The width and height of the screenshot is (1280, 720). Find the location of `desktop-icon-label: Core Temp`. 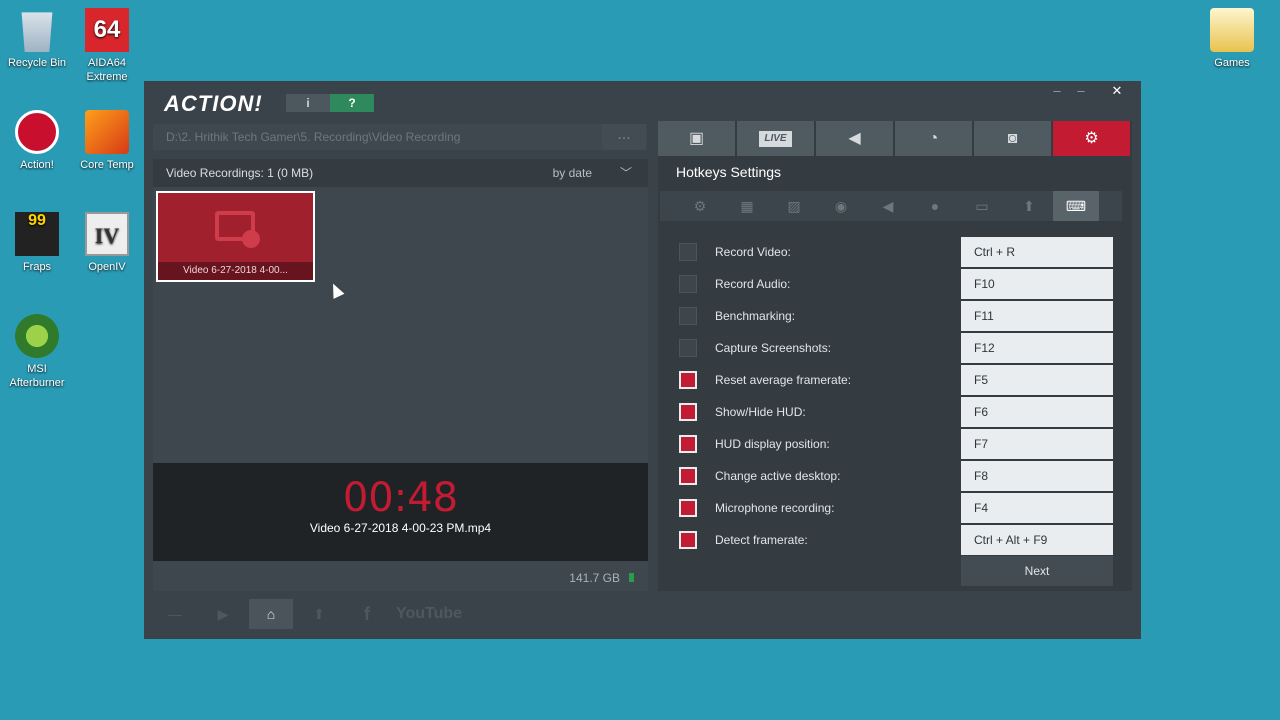

desktop-icon-label: Core Temp is located at coordinates (107, 165).